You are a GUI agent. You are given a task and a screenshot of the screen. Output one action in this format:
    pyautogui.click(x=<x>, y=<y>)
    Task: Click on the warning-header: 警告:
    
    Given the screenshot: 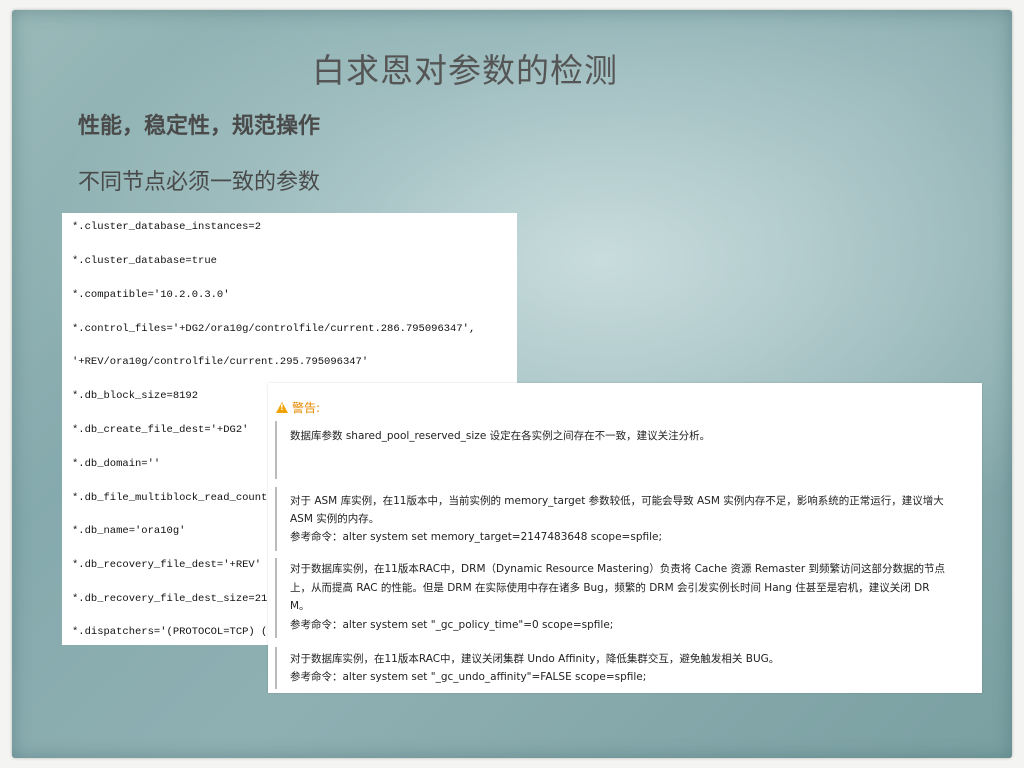 What is the action you would take?
    pyautogui.click(x=298, y=407)
    